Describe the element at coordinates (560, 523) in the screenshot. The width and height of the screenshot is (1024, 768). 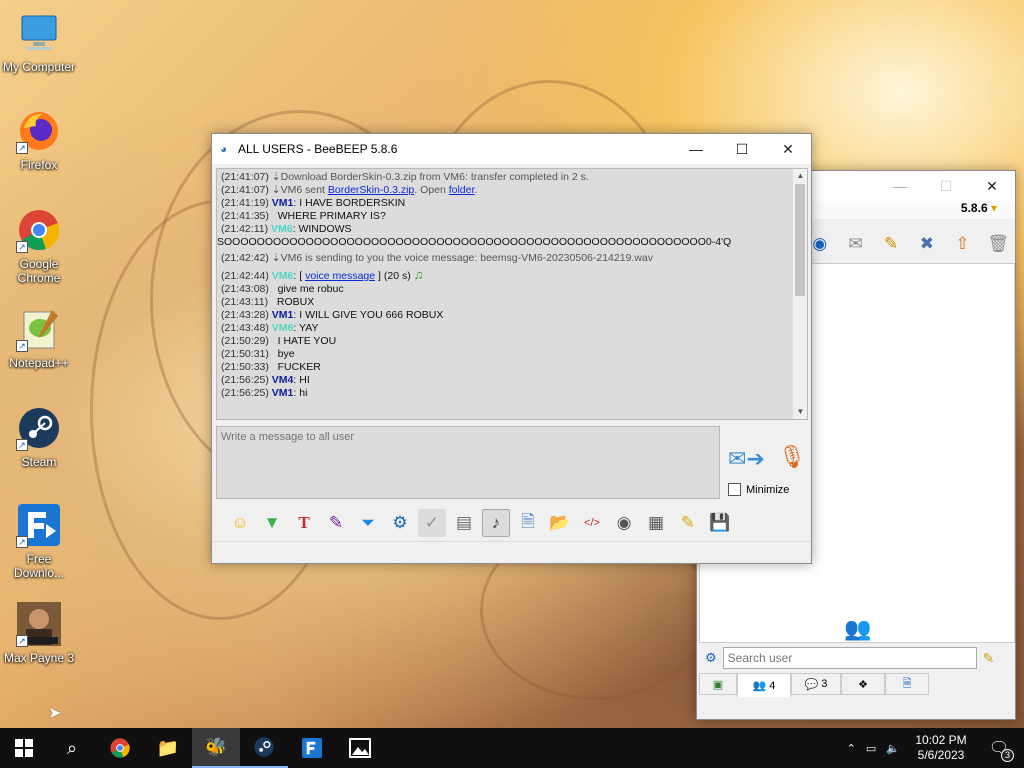
I see `send-folder-icon: 📂` at that location.